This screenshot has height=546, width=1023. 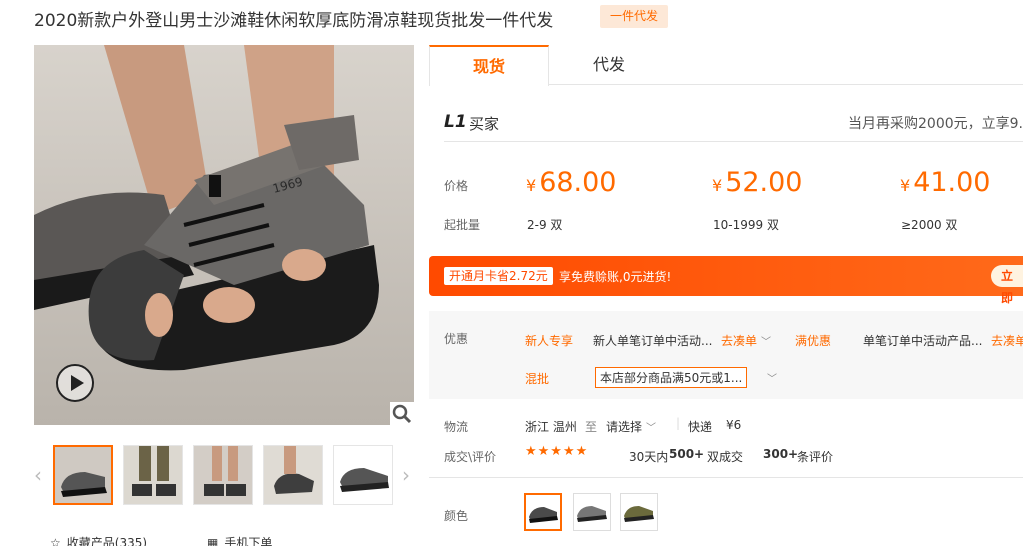 I want to click on deals-count: 500+, so click(x=686, y=454).